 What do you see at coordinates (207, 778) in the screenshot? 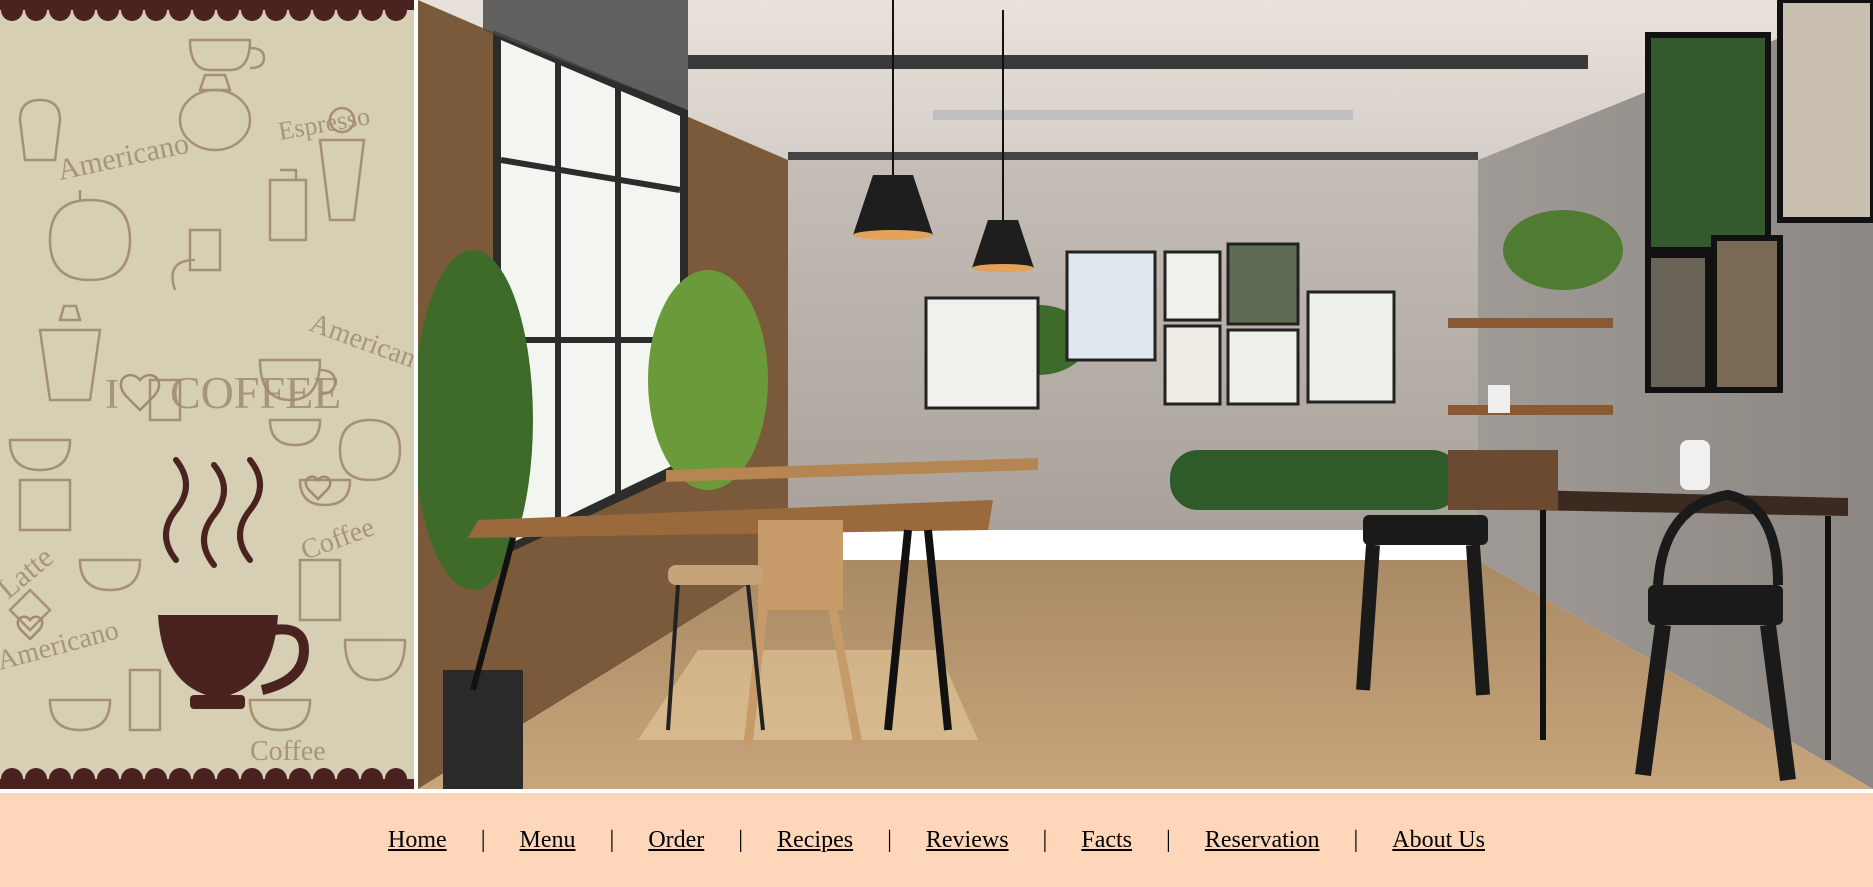
I see `scallop-bottom-border` at bounding box center [207, 778].